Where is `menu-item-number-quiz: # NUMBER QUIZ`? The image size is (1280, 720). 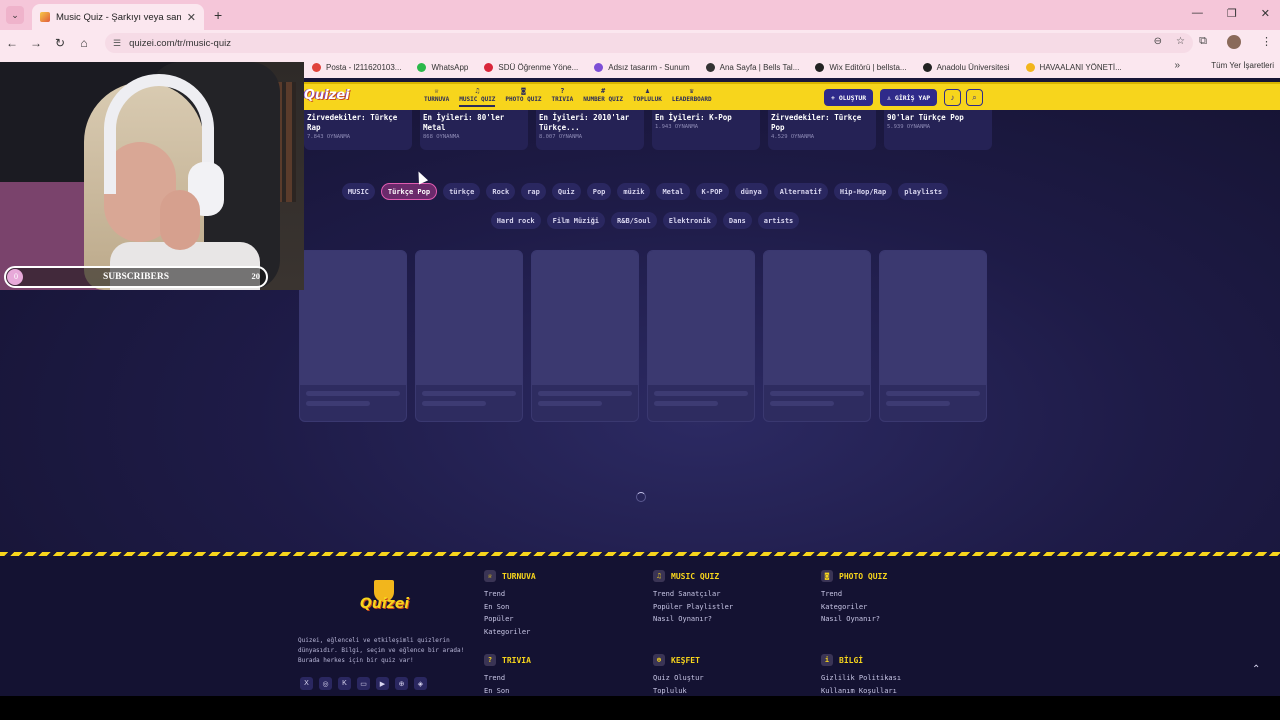
menu-item-number-quiz: # NUMBER QUIZ is located at coordinates (603, 97).